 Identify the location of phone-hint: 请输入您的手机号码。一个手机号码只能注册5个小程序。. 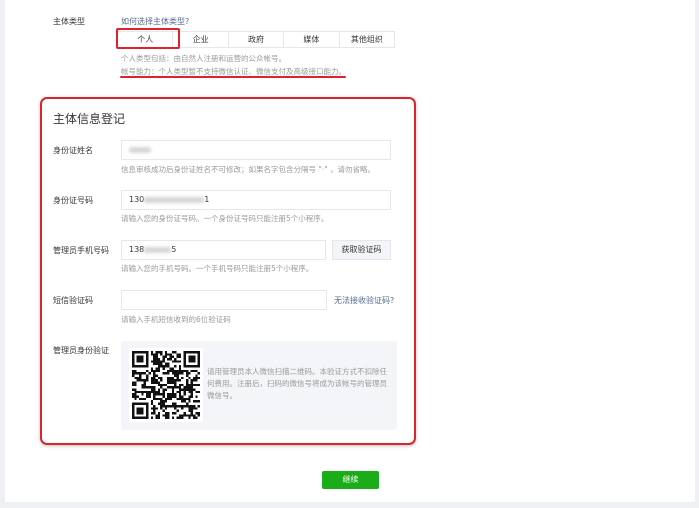
(217, 268).